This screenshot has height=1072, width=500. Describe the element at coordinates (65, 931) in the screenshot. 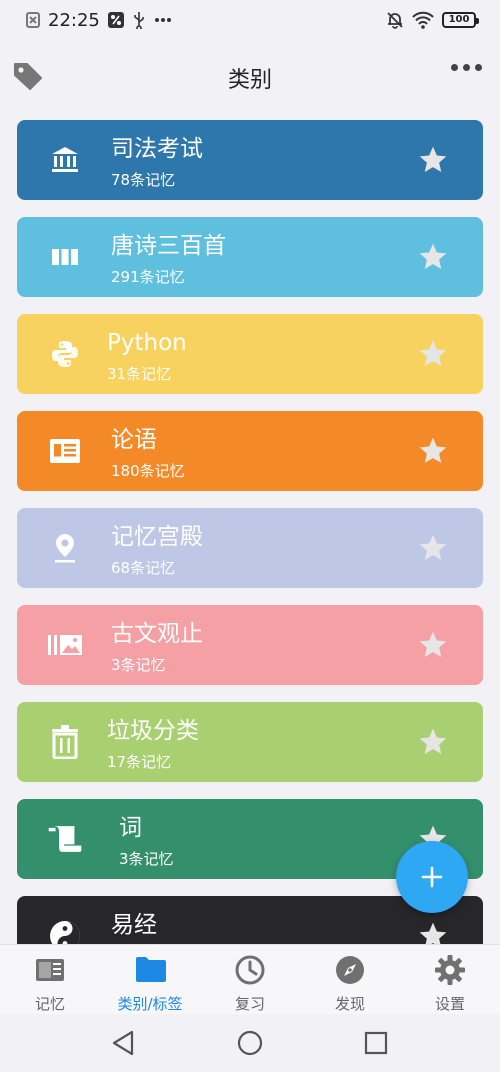

I see `yin-yang-icon` at that location.